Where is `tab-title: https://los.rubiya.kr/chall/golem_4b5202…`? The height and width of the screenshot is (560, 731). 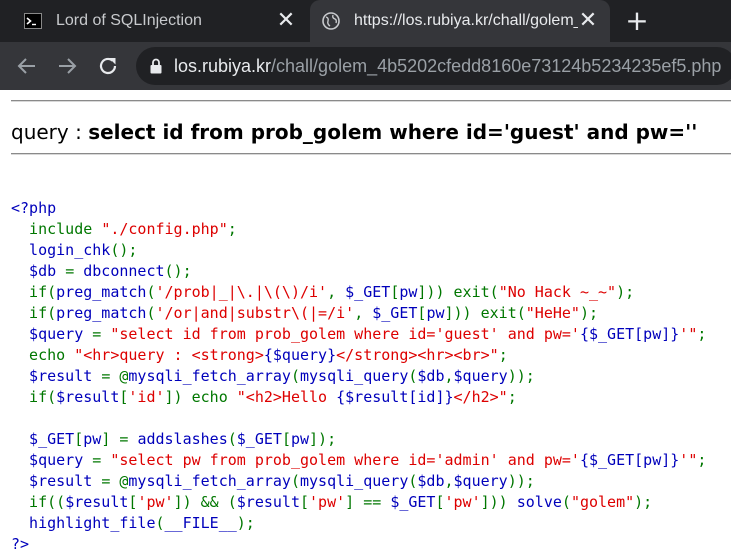 tab-title: https://los.rubiya.kr/chall/golem_4b5202… is located at coordinates (466, 20).